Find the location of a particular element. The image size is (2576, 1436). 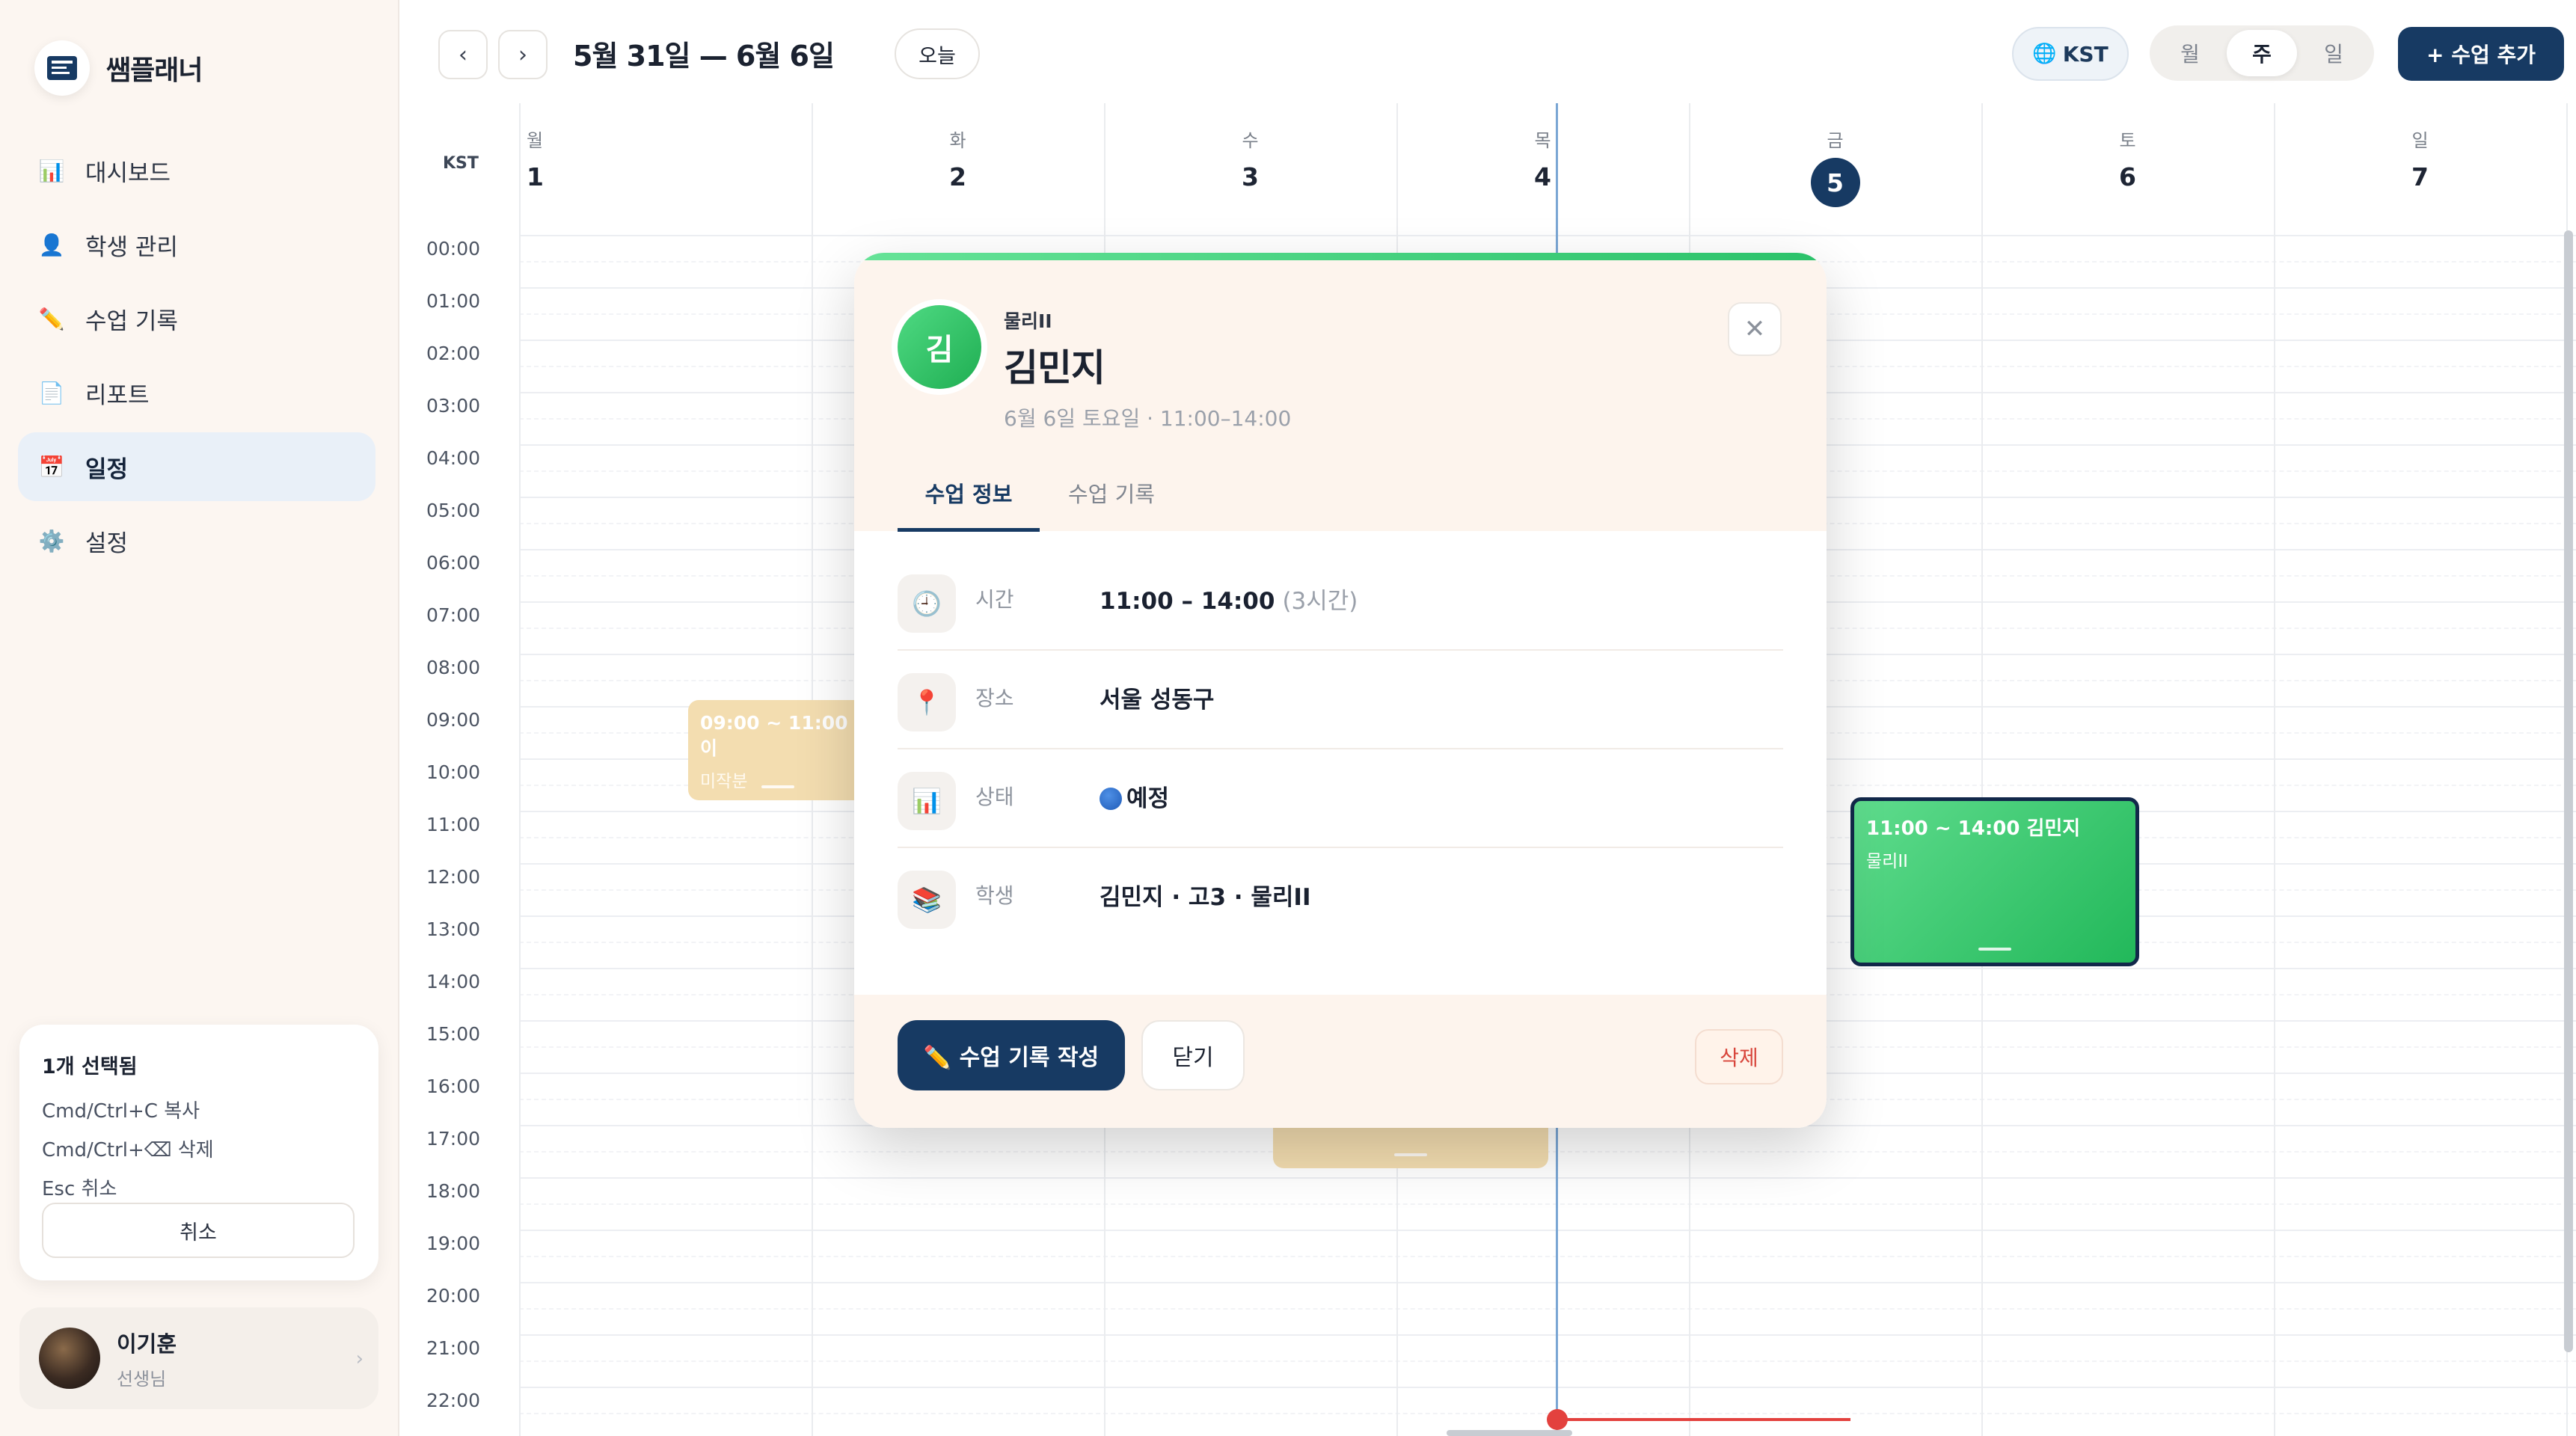

view-day-button: 일 is located at coordinates (2334, 53).